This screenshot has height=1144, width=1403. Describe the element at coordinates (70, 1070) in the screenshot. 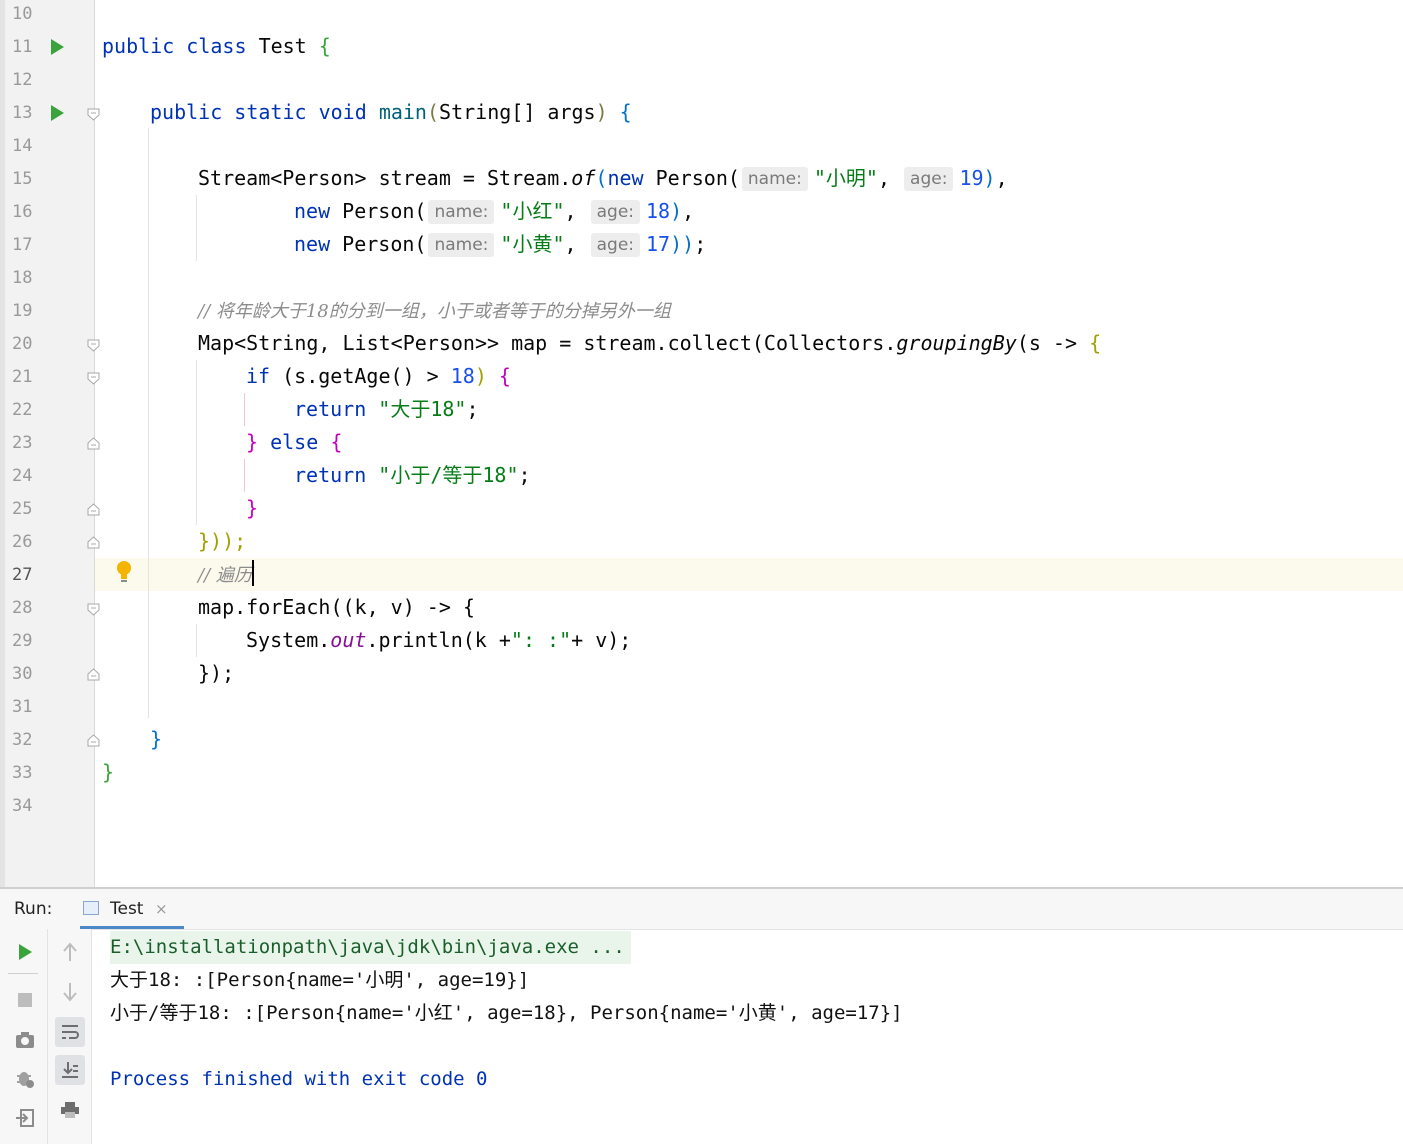

I see `scroll-to-end-icon` at that location.